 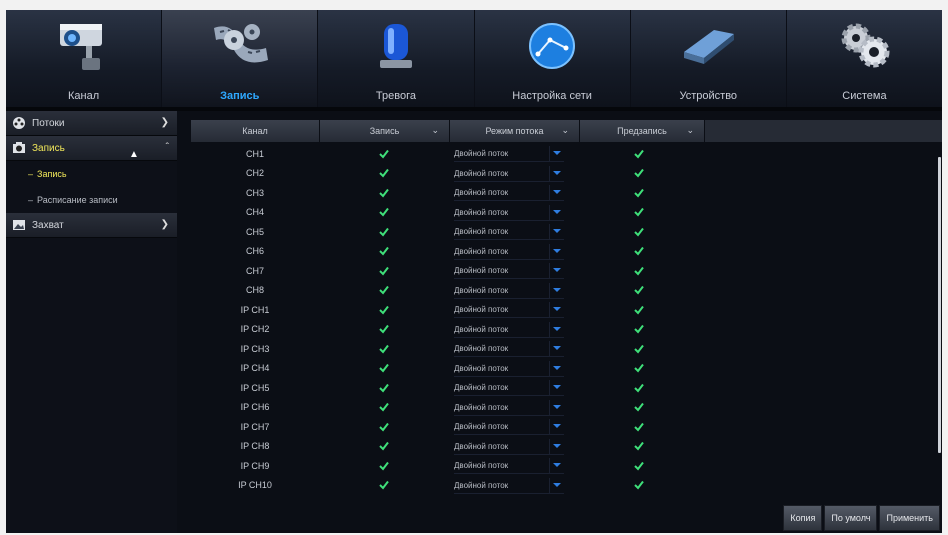 What do you see at coordinates (385, 131) in the screenshot?
I see `column-header-record: Запись ⌄` at bounding box center [385, 131].